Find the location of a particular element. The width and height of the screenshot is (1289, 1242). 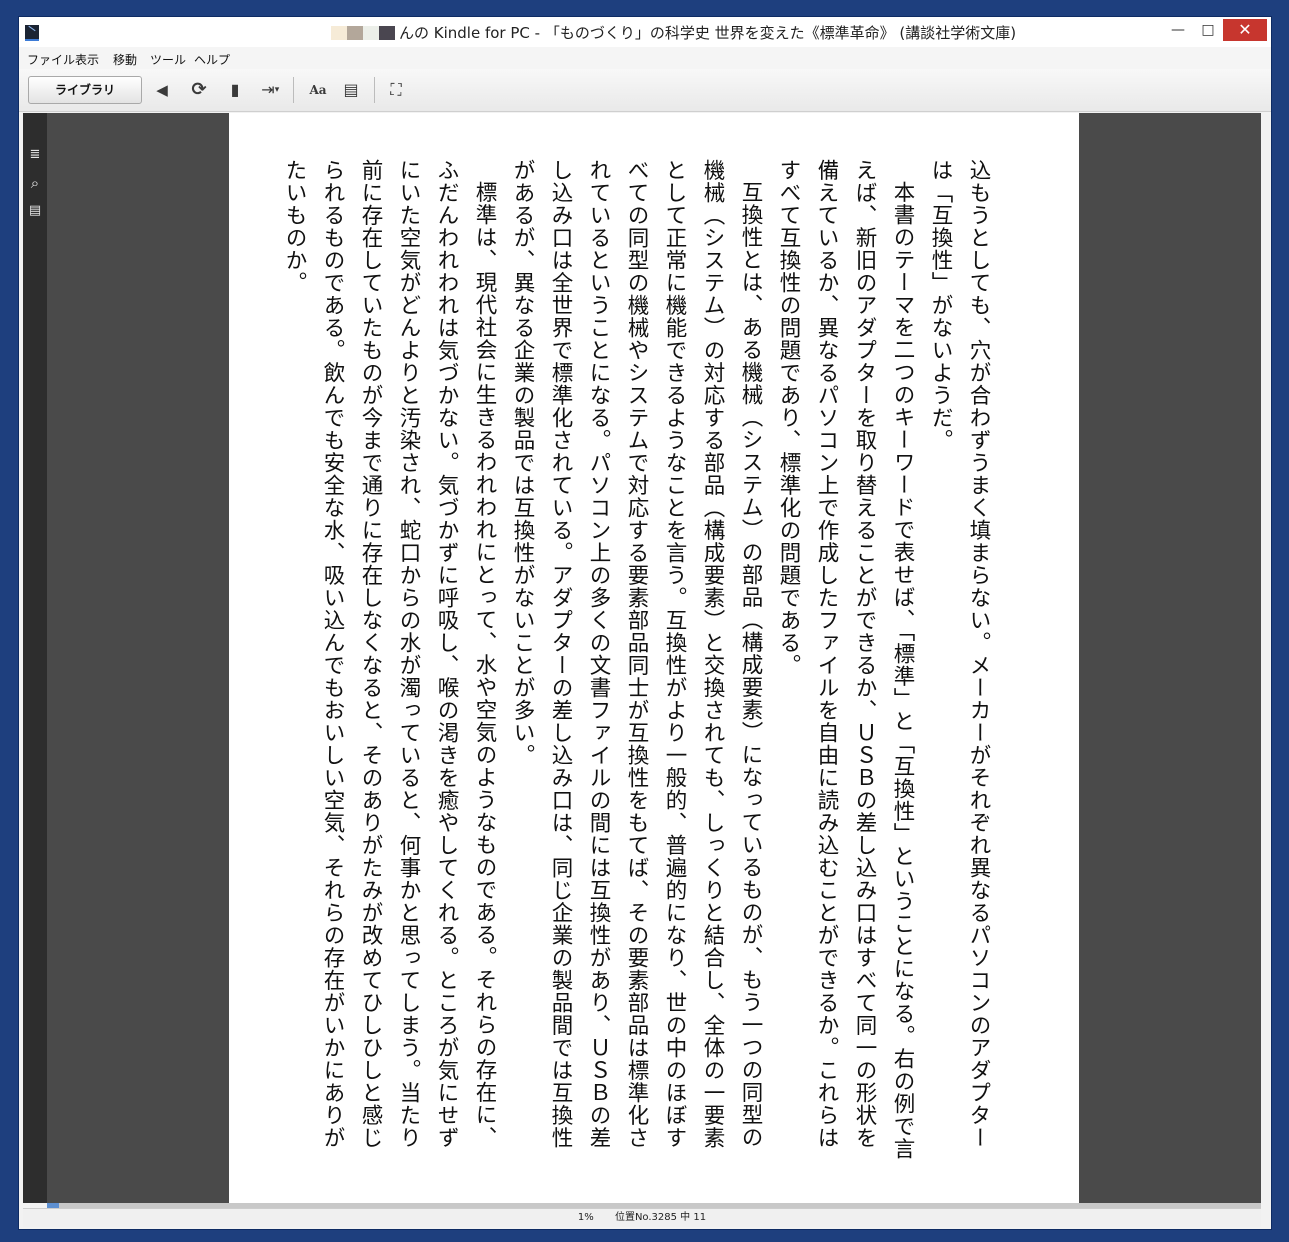

layout-icon: ▤ is located at coordinates (351, 90).